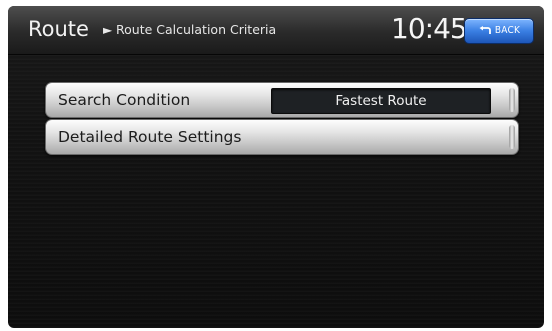 The width and height of the screenshot is (552, 331). Describe the element at coordinates (124, 100) in the screenshot. I see `search-condition-label: Search Condition` at that location.